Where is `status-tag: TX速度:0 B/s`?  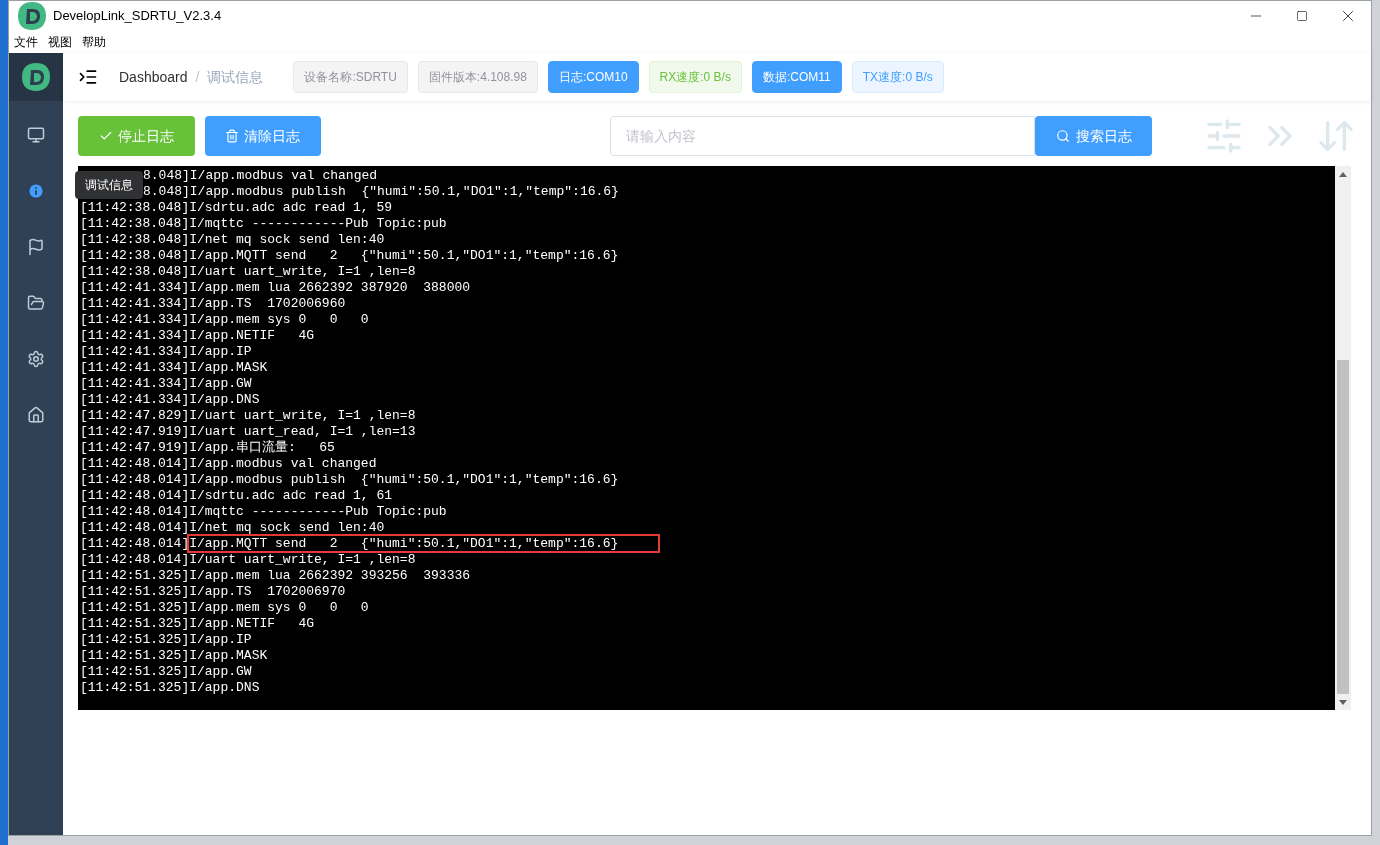 status-tag: TX速度:0 B/s is located at coordinates (897, 77).